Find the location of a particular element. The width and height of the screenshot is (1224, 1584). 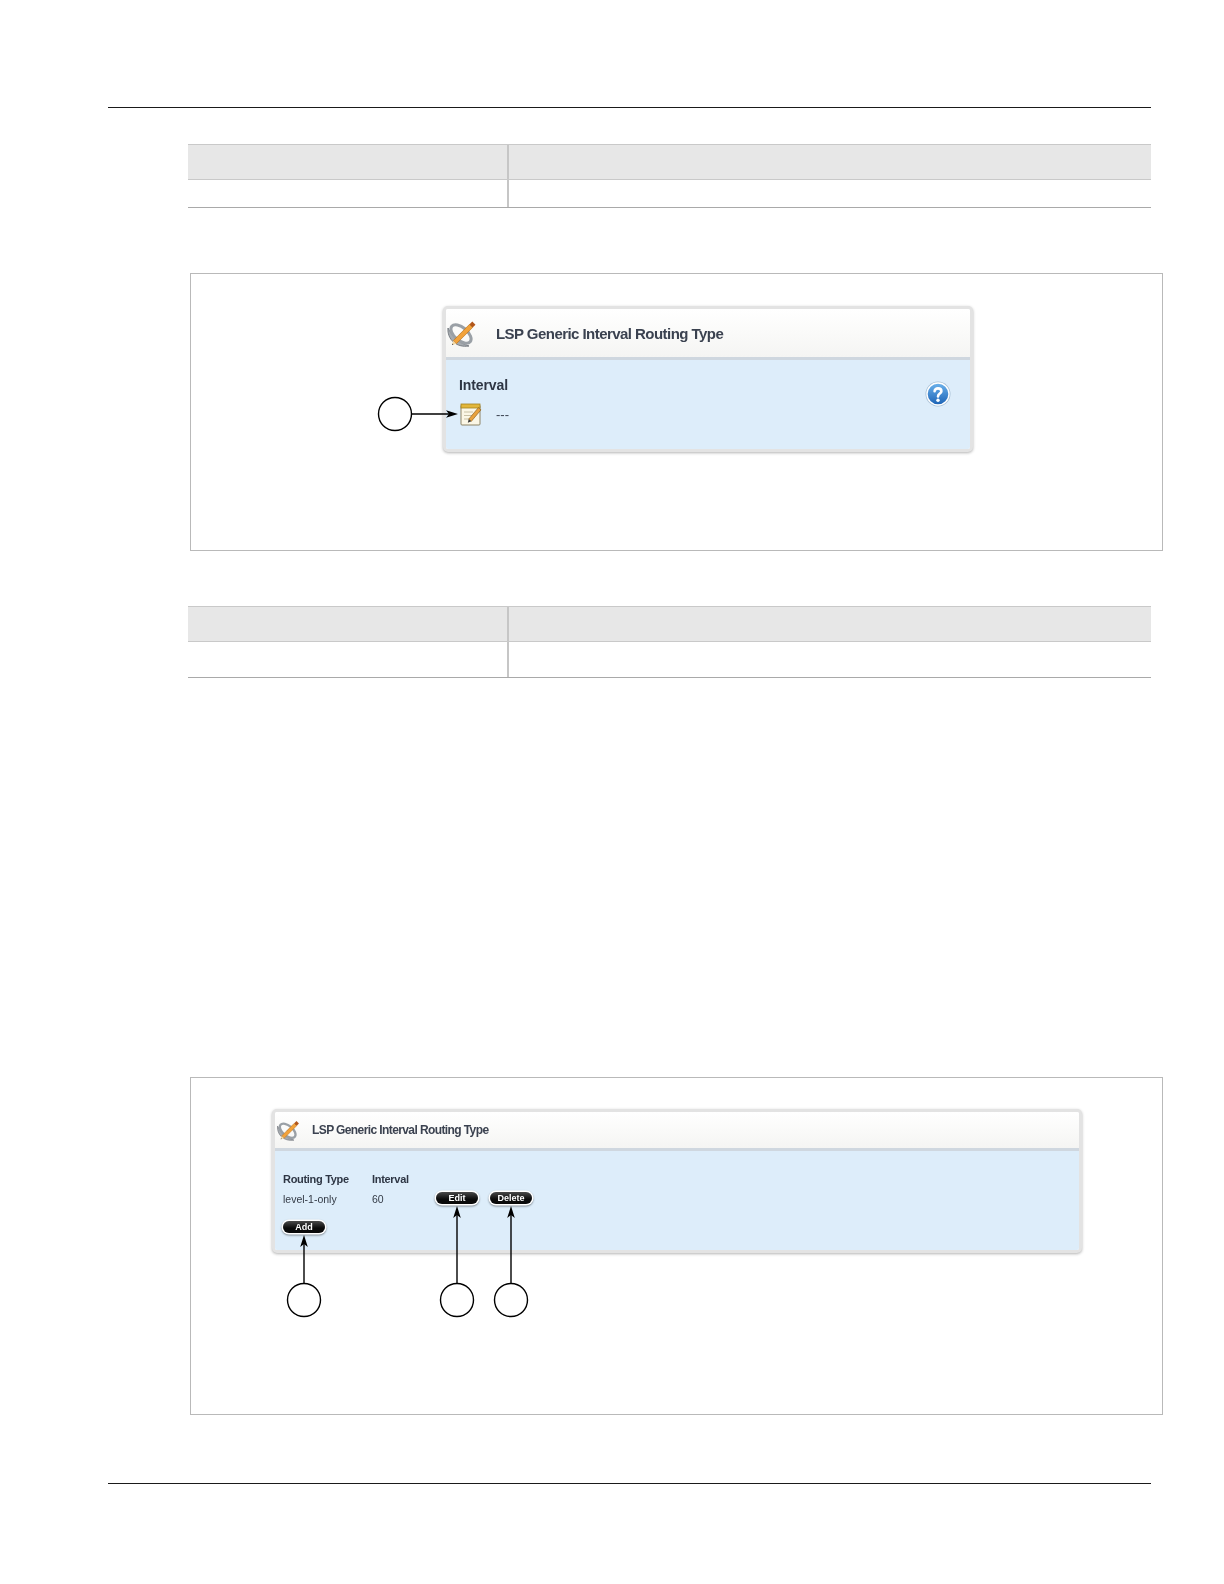

table-cell: 60 is located at coordinates (378, 1199).